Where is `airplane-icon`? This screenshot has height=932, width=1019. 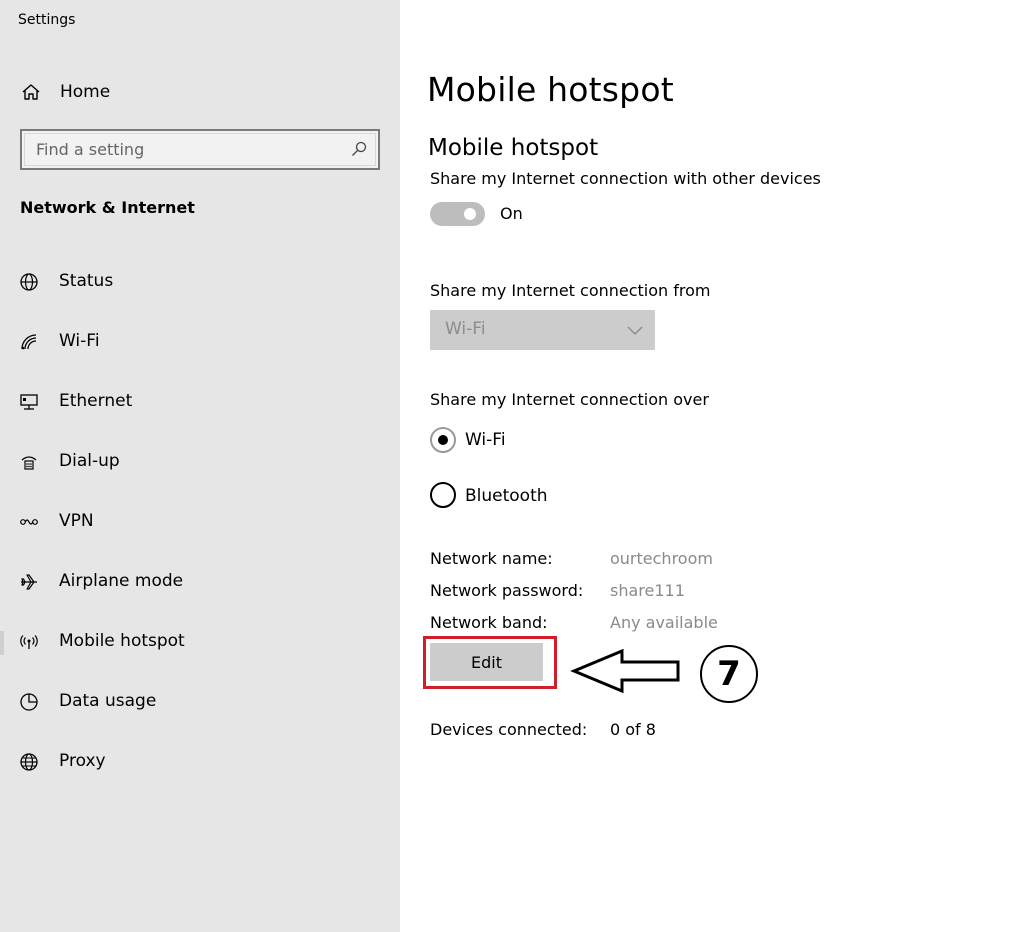
airplane-icon is located at coordinates (29, 582).